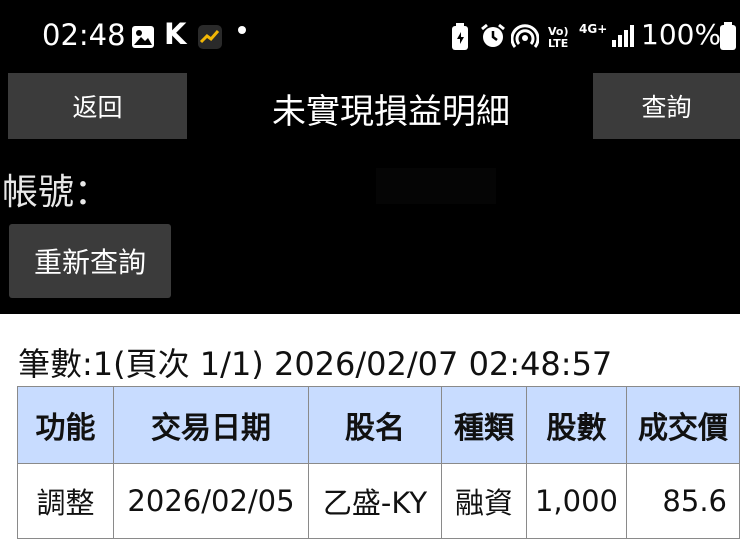  Describe the element at coordinates (375, 501) in the screenshot. I see `stock-name-link: 乙盛-KY` at that location.